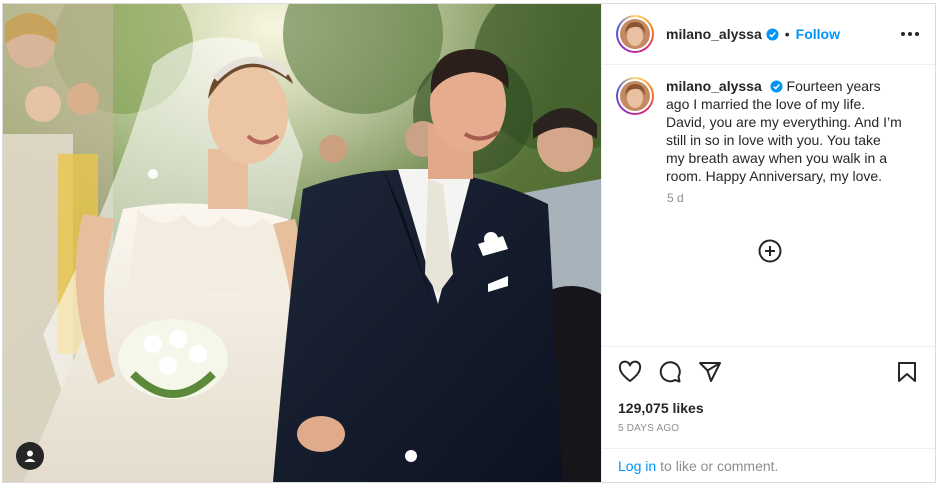 The height and width of the screenshot is (486, 941). I want to click on follow-button: Follow, so click(818, 34).